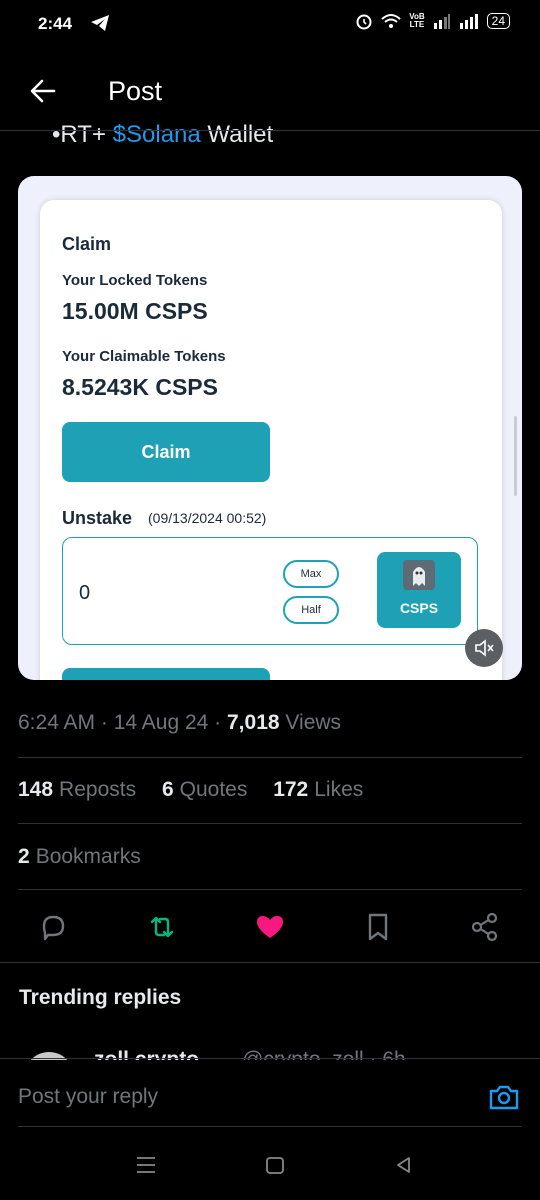 The image size is (540, 1200). I want to click on page-title: Post, so click(135, 91).